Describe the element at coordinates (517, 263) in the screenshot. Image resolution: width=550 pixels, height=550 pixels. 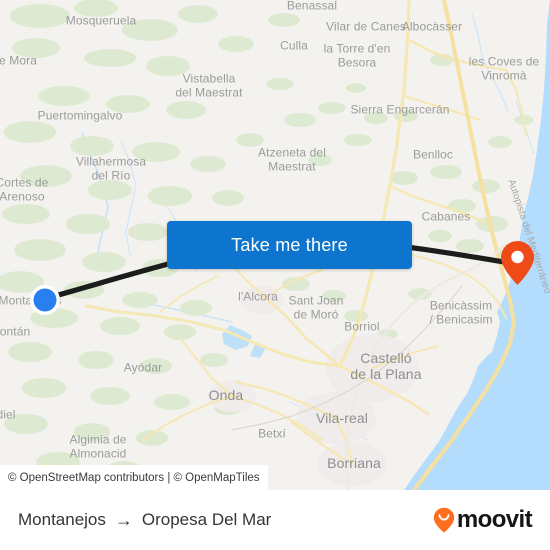
I see `destination-marker` at that location.